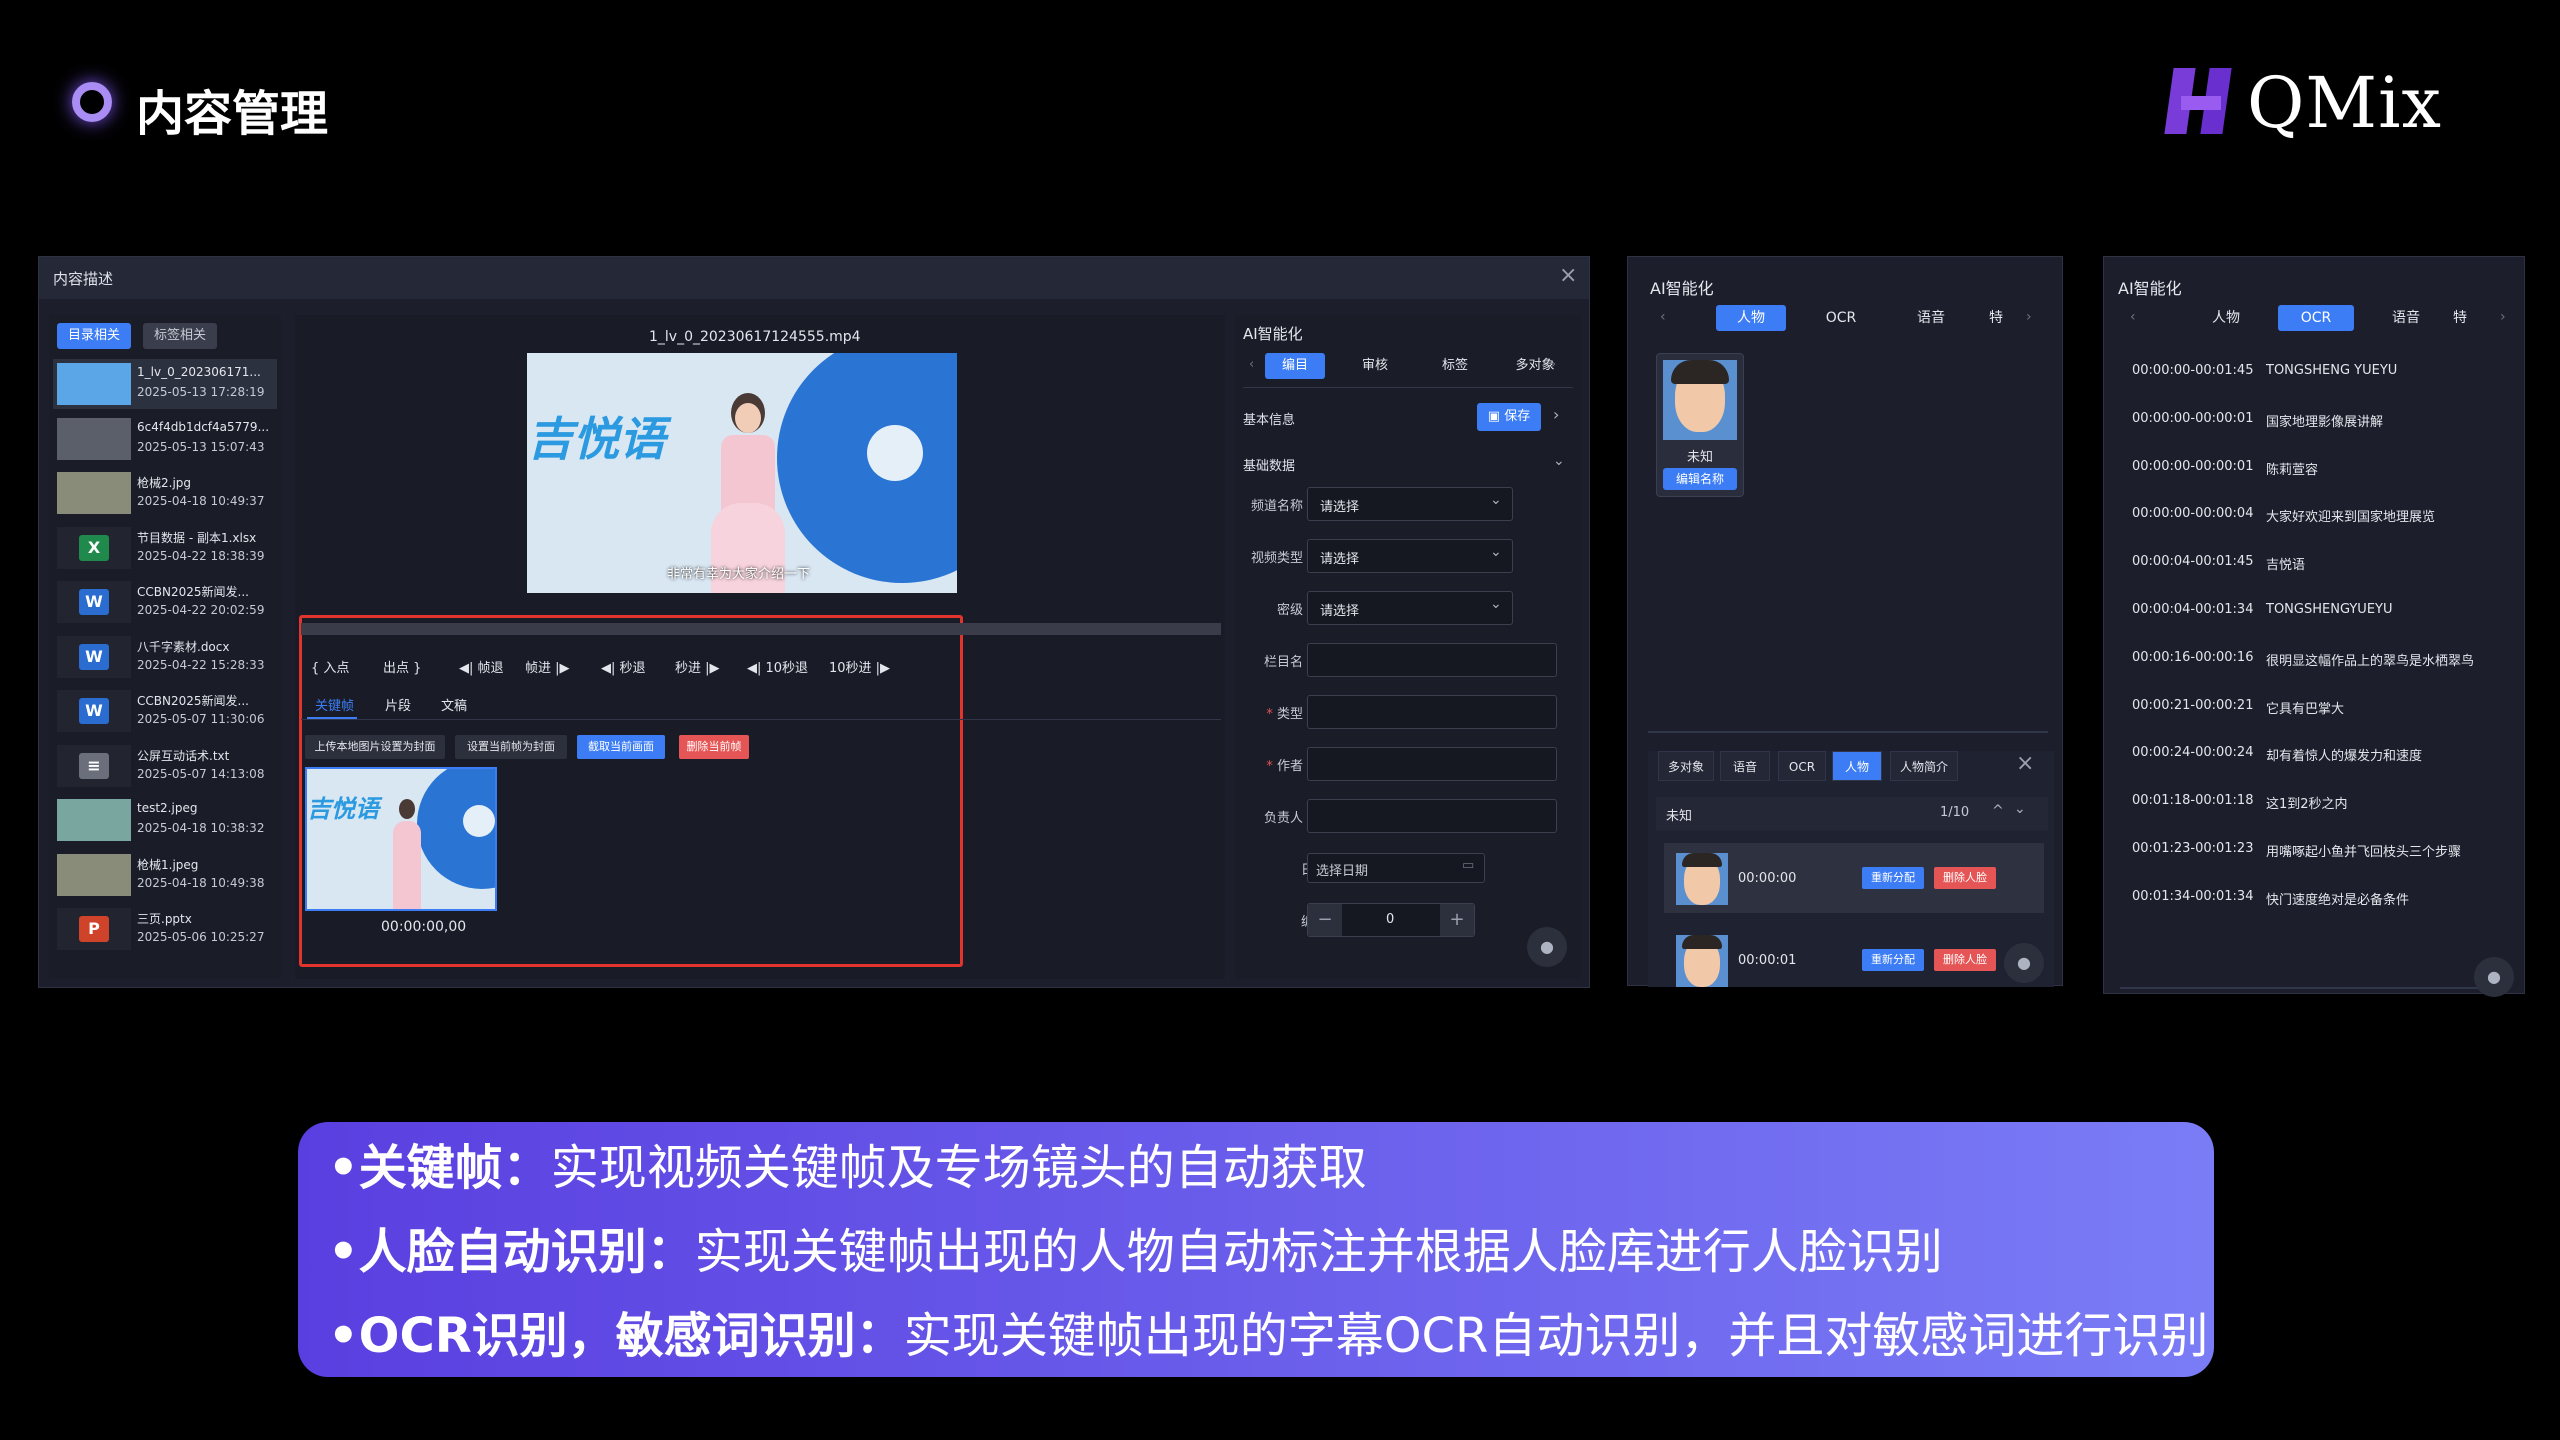  What do you see at coordinates (1700, 400) in the screenshot?
I see `face-avatar` at bounding box center [1700, 400].